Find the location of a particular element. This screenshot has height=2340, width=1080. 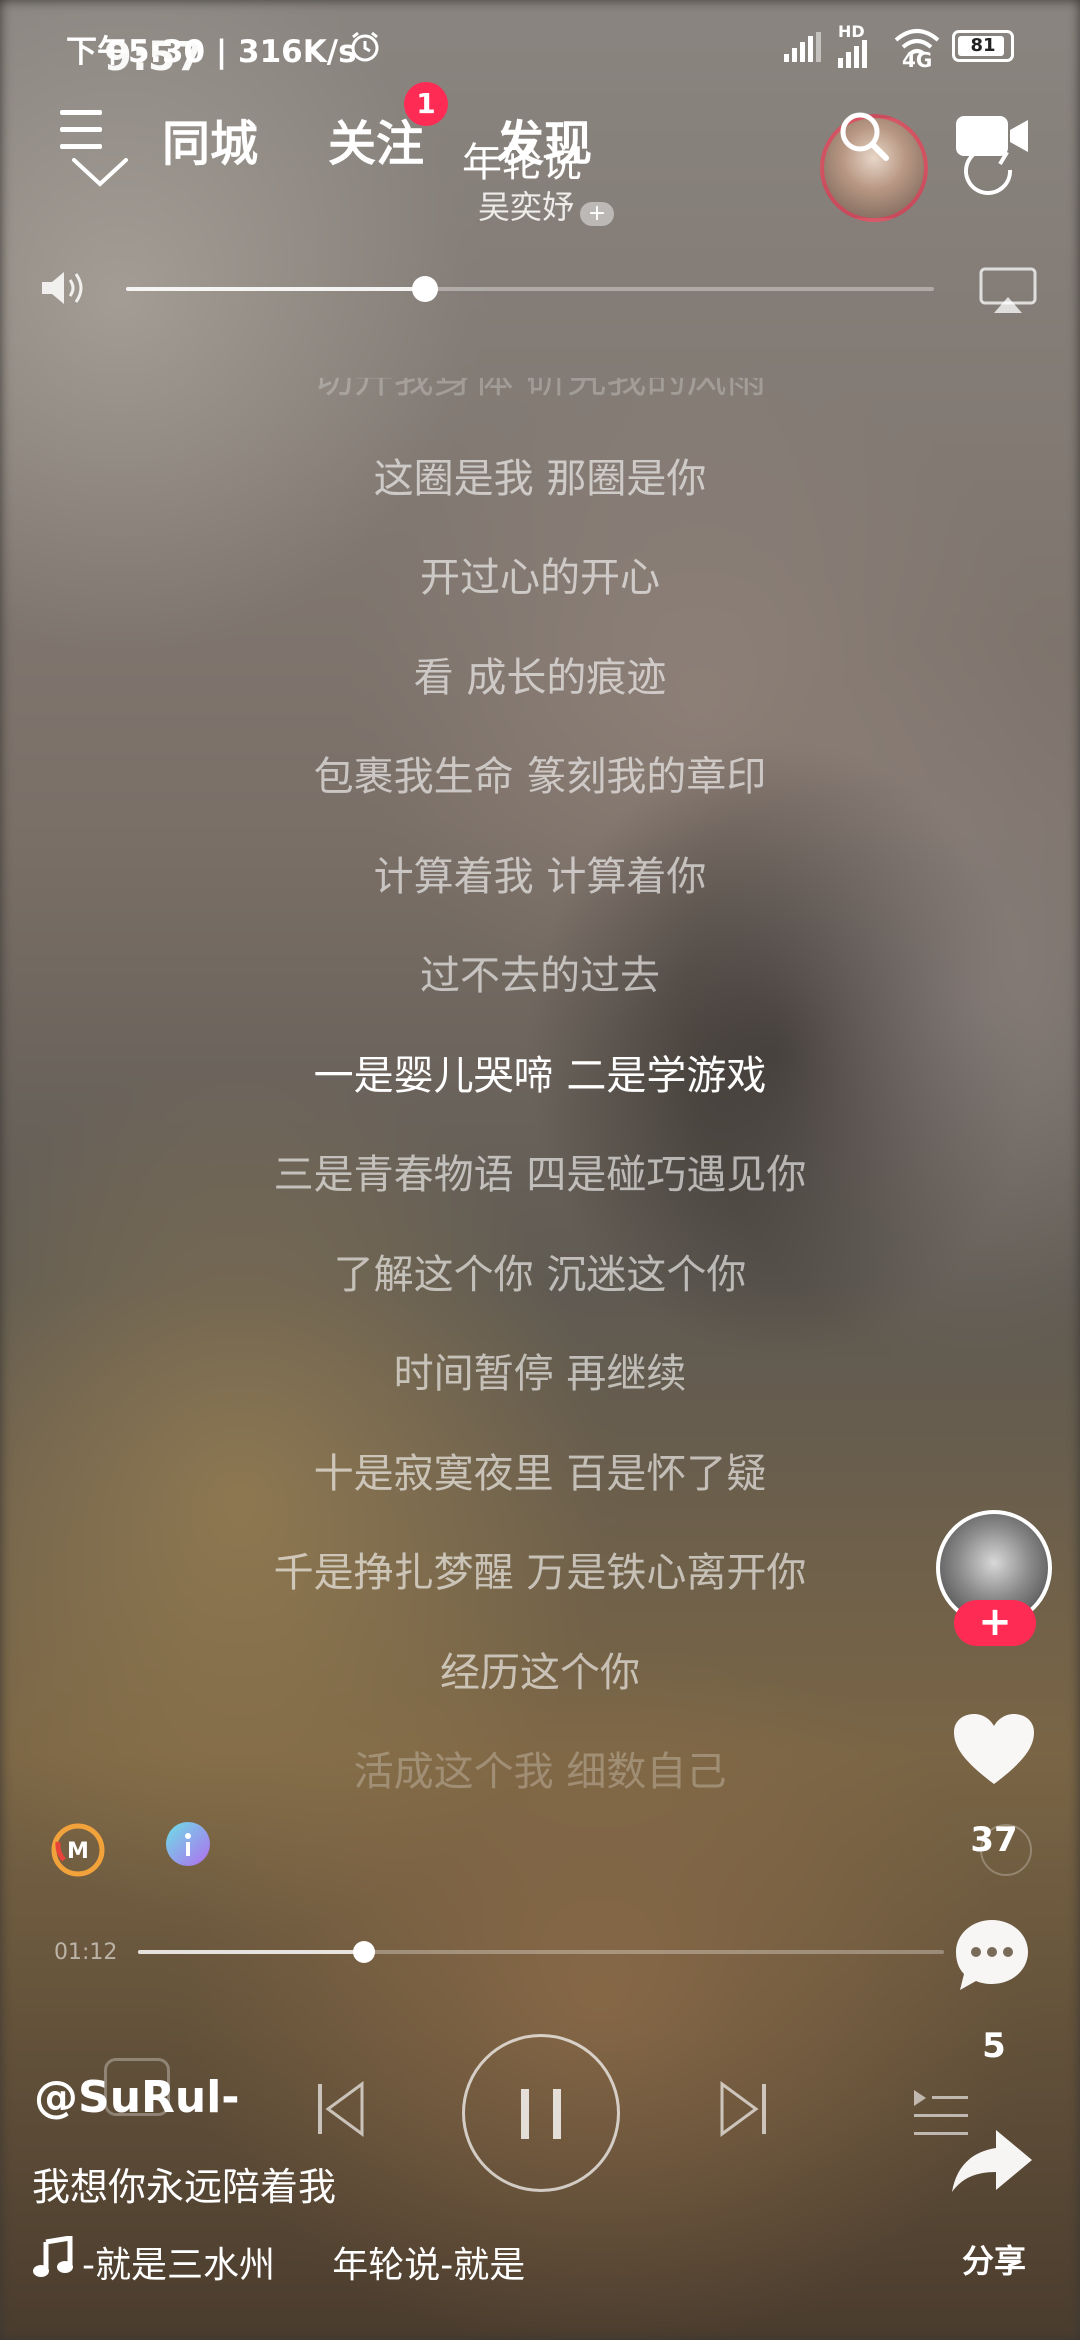

lyric-line: 看 成长的痕迹 is located at coordinates (540, 674).